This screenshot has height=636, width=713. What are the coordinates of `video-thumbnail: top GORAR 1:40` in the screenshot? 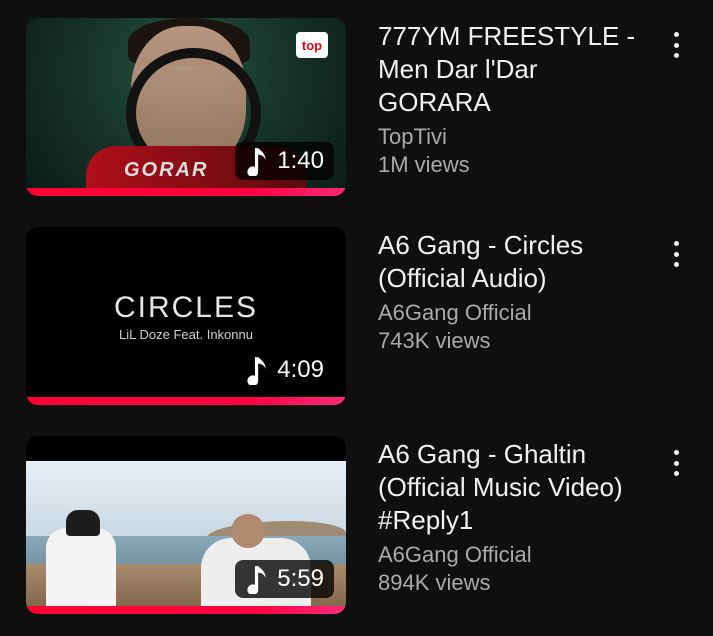 It's located at (186, 107).